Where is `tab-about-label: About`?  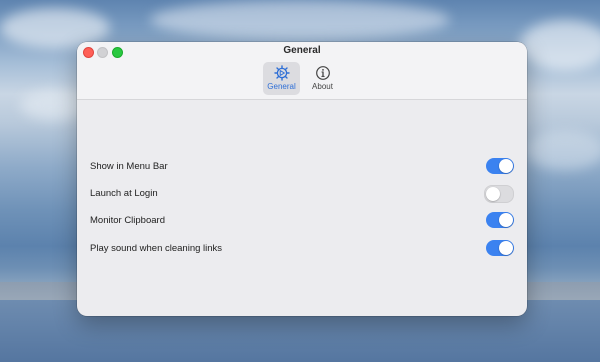 tab-about-label: About is located at coordinates (322, 86).